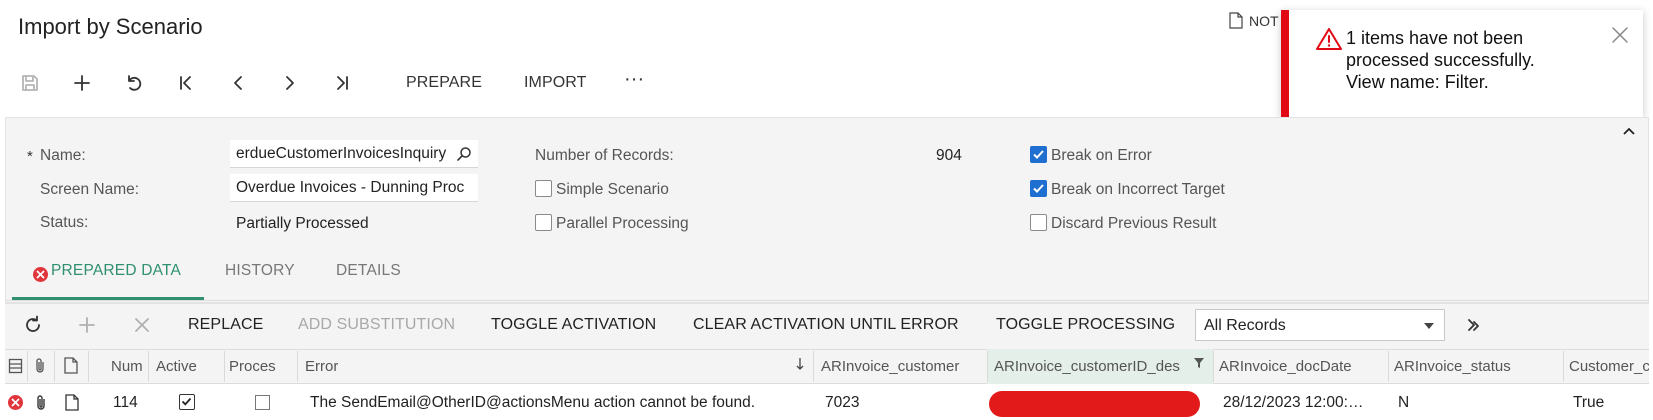  What do you see at coordinates (71, 365) in the screenshot?
I see `note-icon` at bounding box center [71, 365].